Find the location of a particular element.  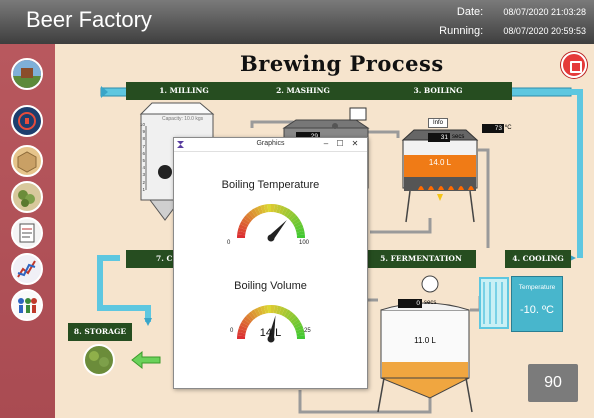

right-pipe is located at coordinates (575, 173).